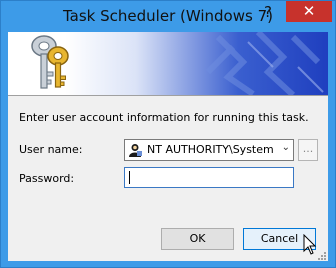 The height and width of the screenshot is (268, 336). I want to click on window-title: Task Scheduler (Windows 7), so click(168, 16).